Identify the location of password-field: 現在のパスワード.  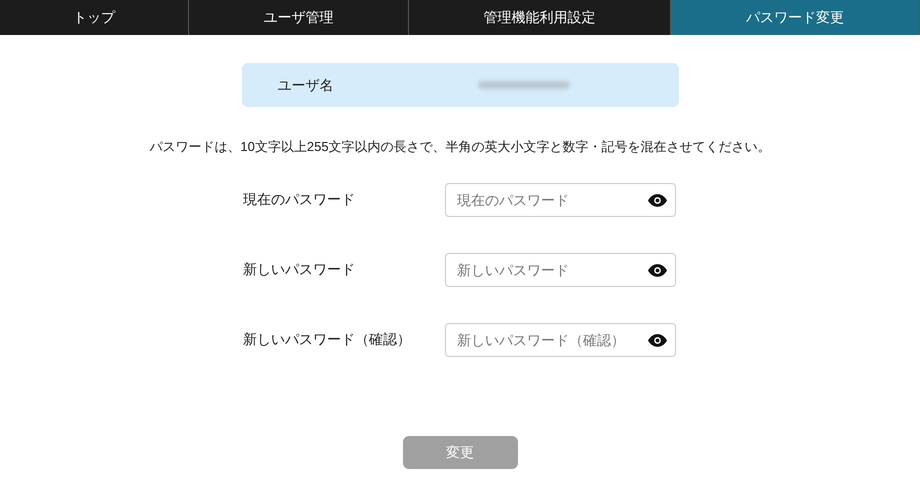
(560, 199).